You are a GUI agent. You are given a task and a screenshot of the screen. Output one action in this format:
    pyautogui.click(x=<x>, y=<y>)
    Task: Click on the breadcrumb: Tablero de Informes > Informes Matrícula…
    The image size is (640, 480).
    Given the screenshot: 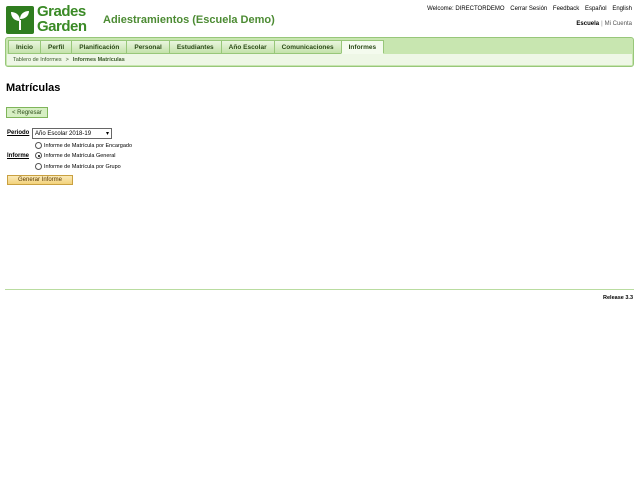 What is the action you would take?
    pyautogui.click(x=319, y=59)
    